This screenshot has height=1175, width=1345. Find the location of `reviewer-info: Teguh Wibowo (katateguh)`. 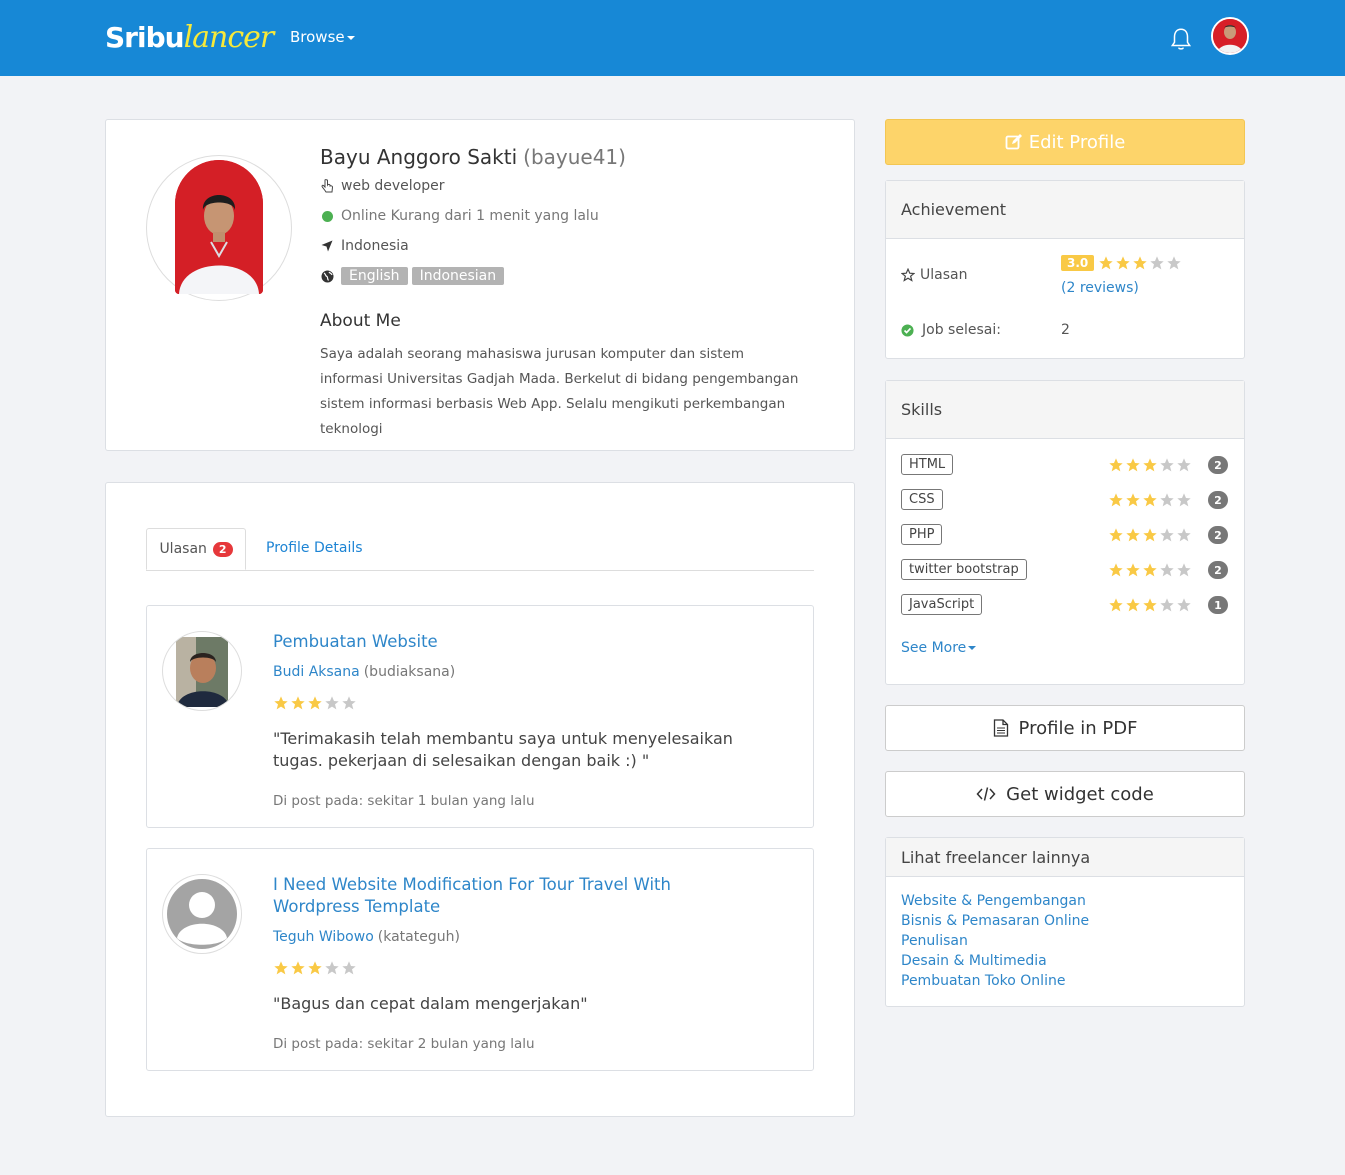

reviewer-info: Teguh Wibowo (katateguh) is located at coordinates (366, 937).